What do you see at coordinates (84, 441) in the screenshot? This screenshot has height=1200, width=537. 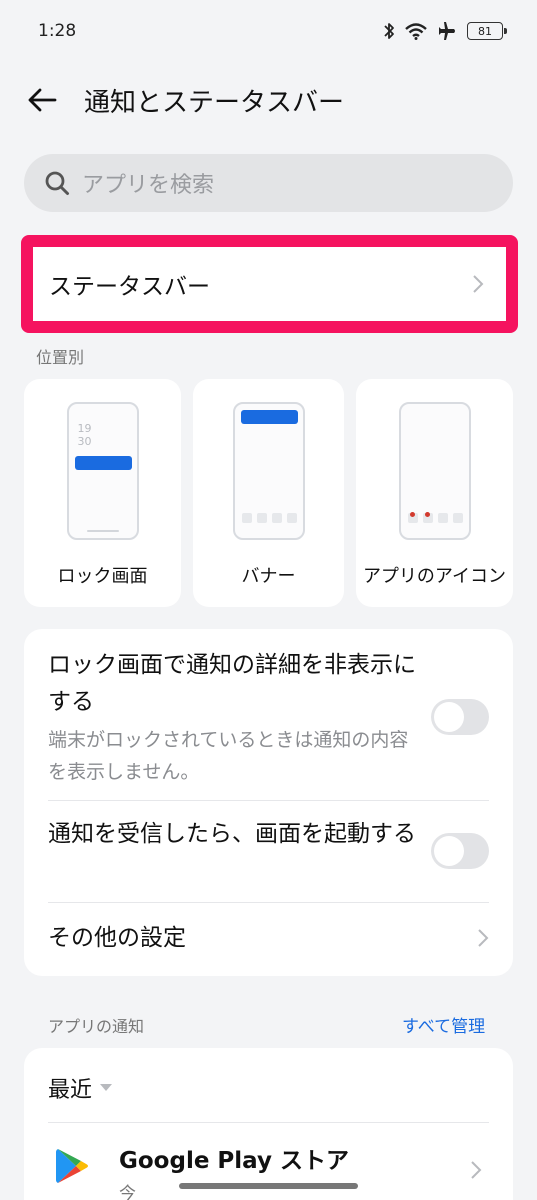 I see `preview-clock-minute: 30` at bounding box center [84, 441].